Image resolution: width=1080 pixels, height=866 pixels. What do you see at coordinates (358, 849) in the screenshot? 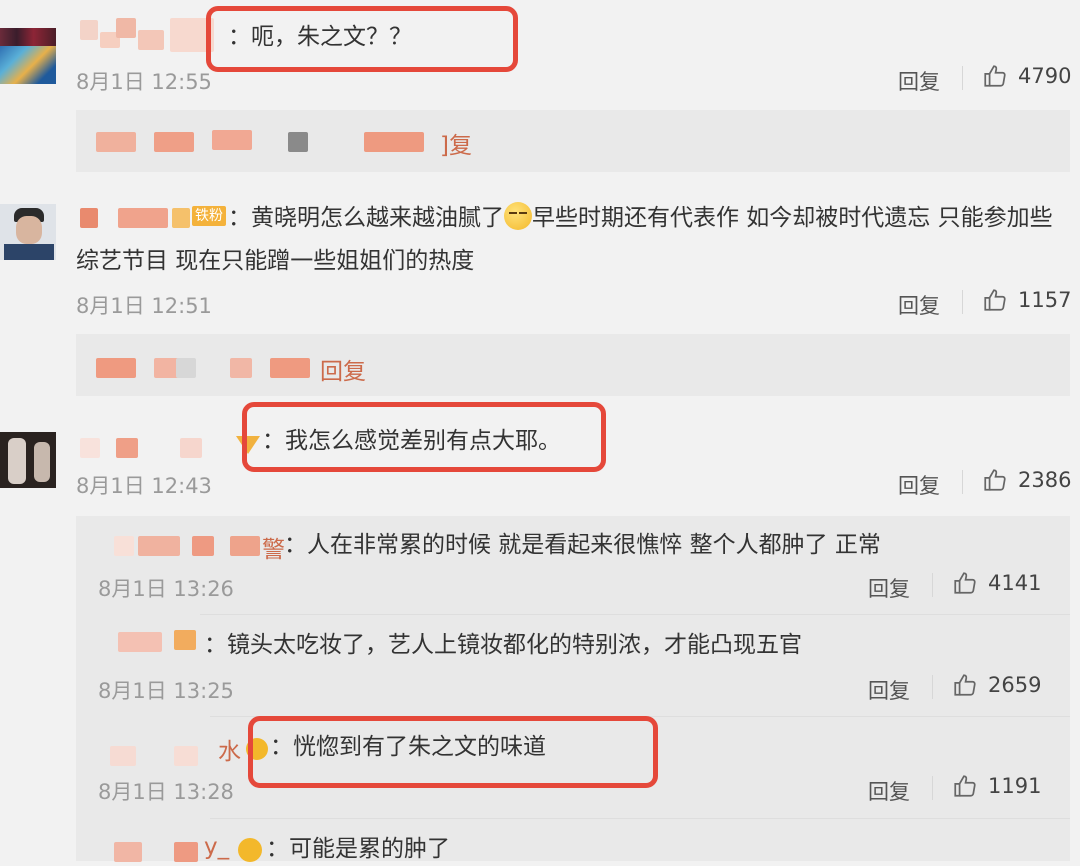
I see `reply-text: ：可能是累的肿了` at bounding box center [358, 849].